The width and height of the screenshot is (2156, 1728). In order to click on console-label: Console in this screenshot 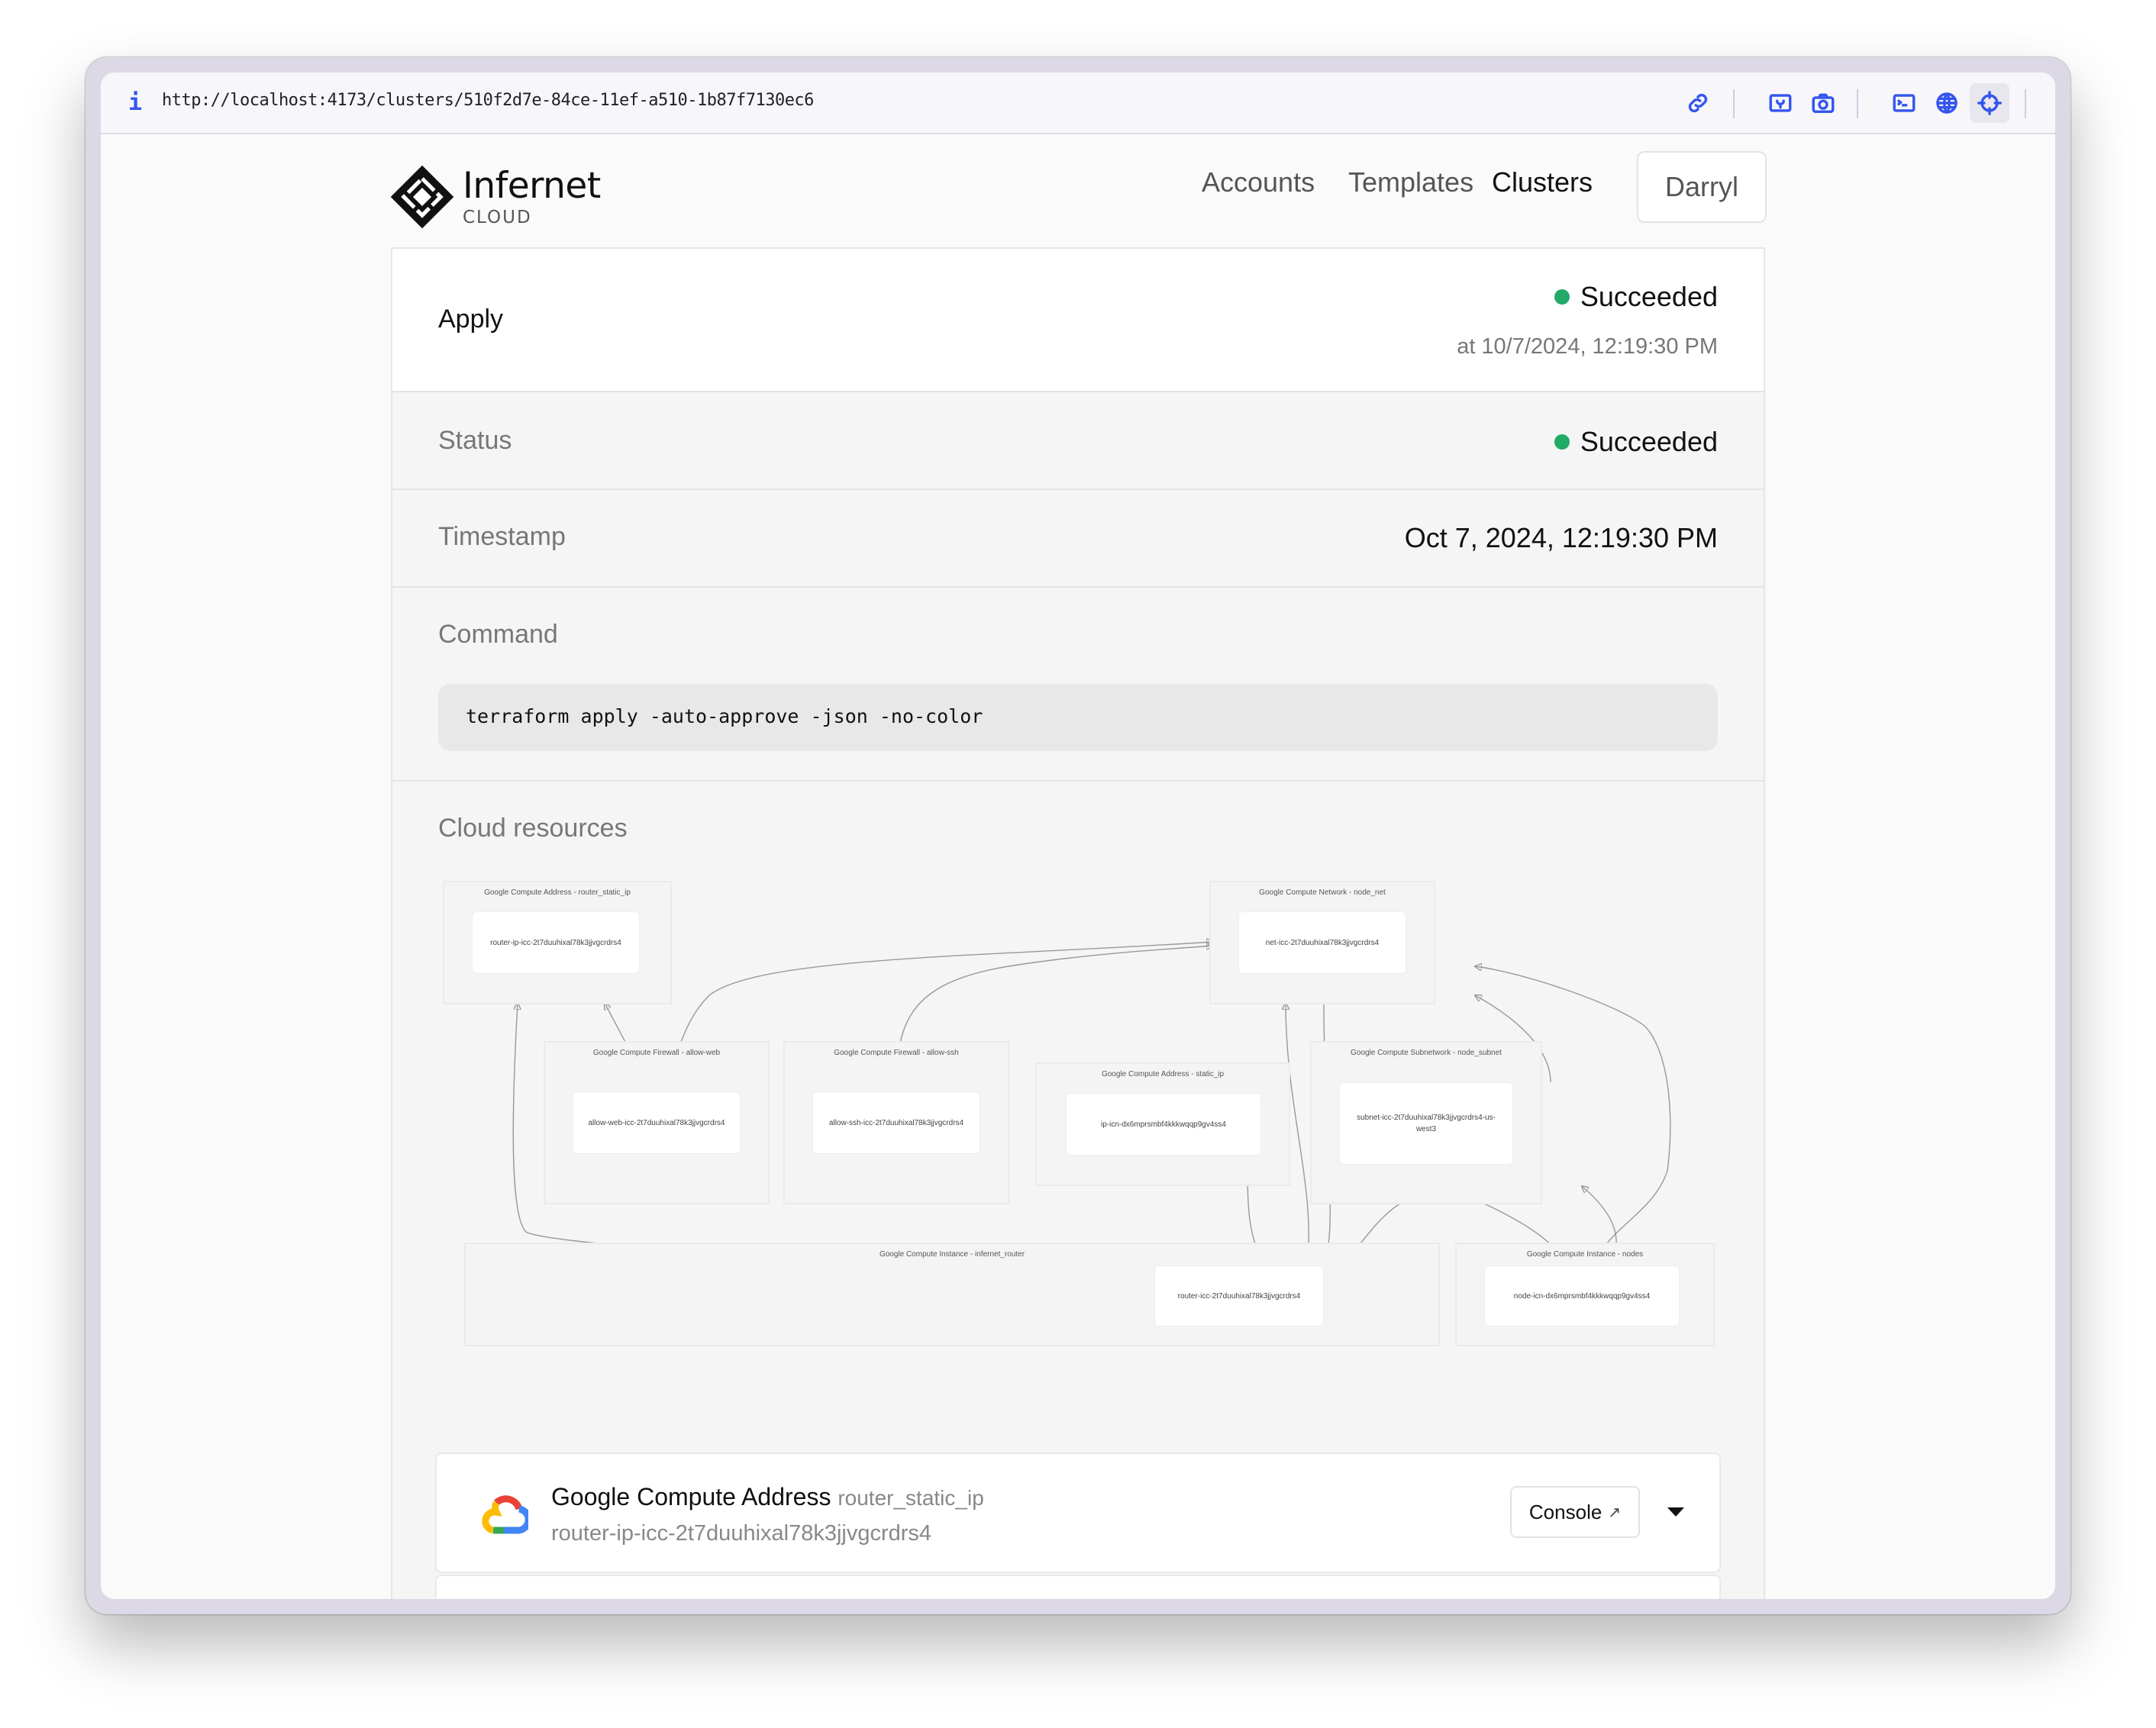, I will do `click(1565, 1511)`.